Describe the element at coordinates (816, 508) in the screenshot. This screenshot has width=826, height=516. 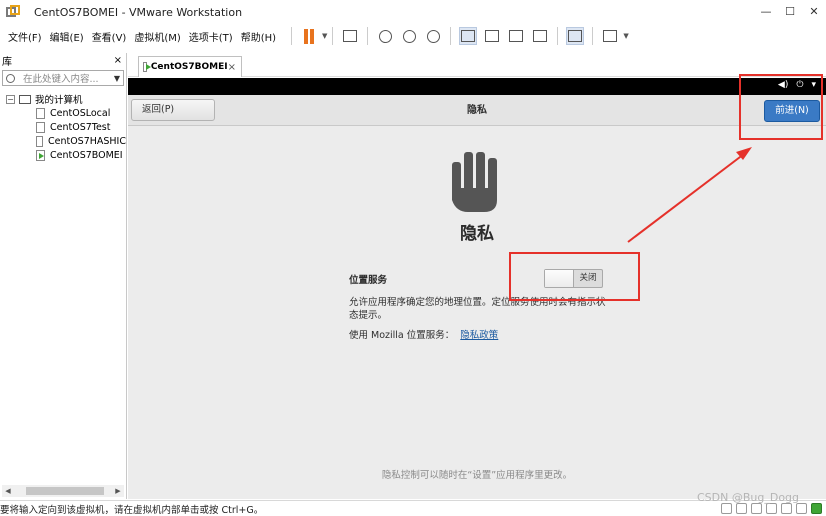
I see `vm-status-icon` at that location.